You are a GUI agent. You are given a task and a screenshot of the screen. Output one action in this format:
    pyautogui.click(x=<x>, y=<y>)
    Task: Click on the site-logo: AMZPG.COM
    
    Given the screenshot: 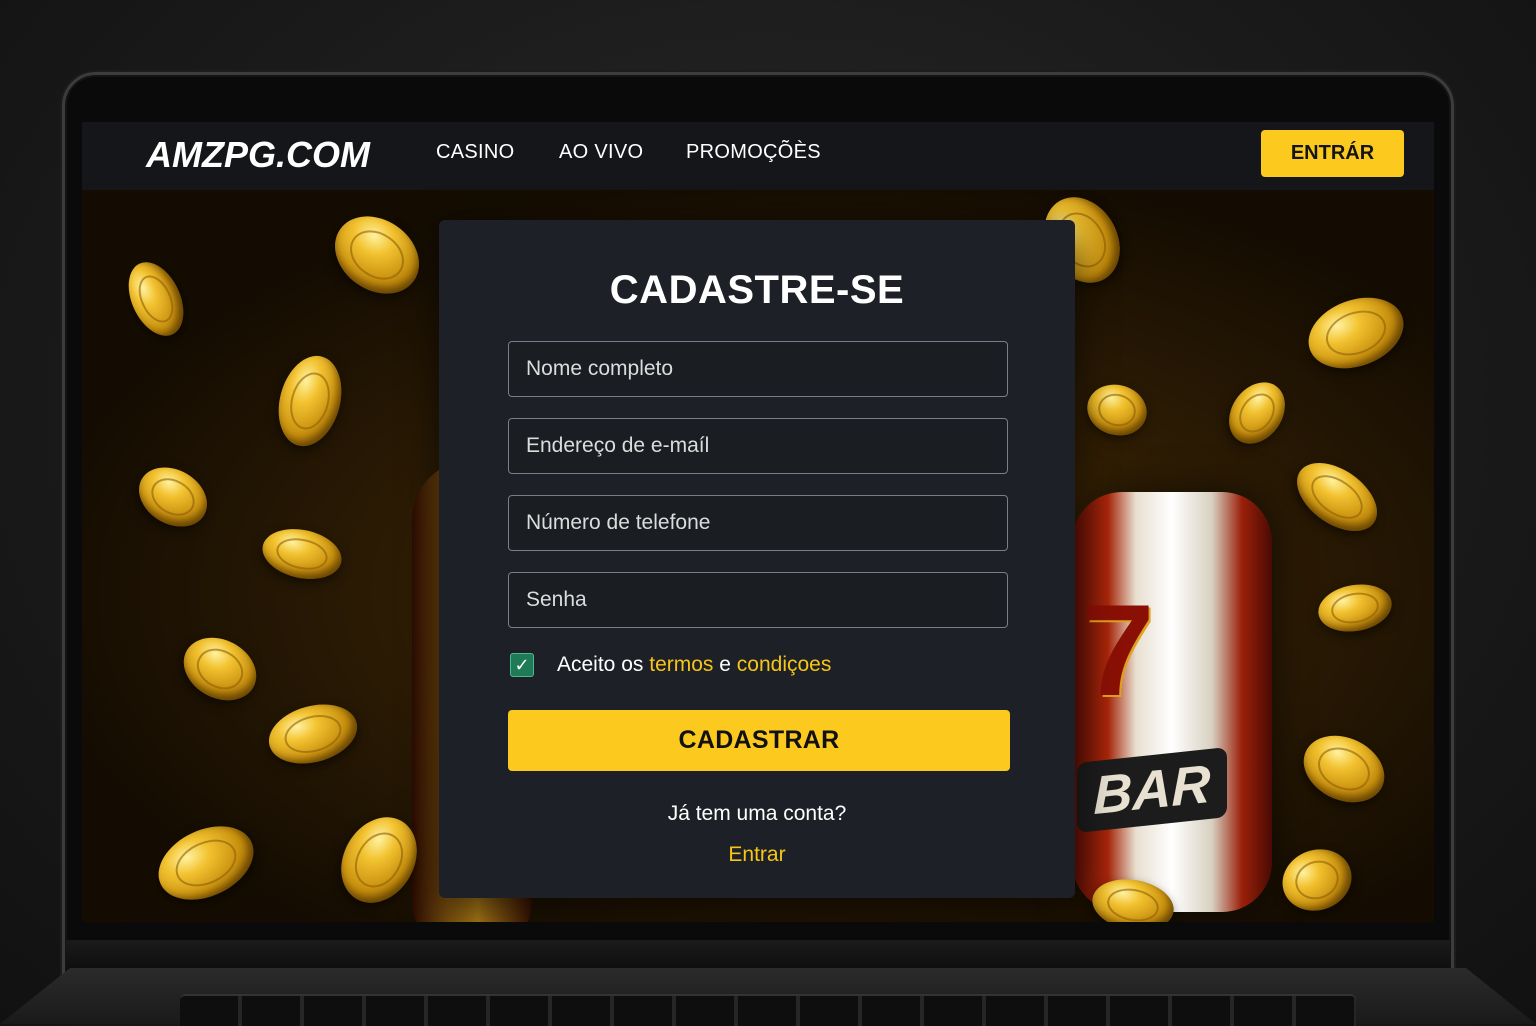 What is the action you would take?
    pyautogui.click(x=258, y=155)
    